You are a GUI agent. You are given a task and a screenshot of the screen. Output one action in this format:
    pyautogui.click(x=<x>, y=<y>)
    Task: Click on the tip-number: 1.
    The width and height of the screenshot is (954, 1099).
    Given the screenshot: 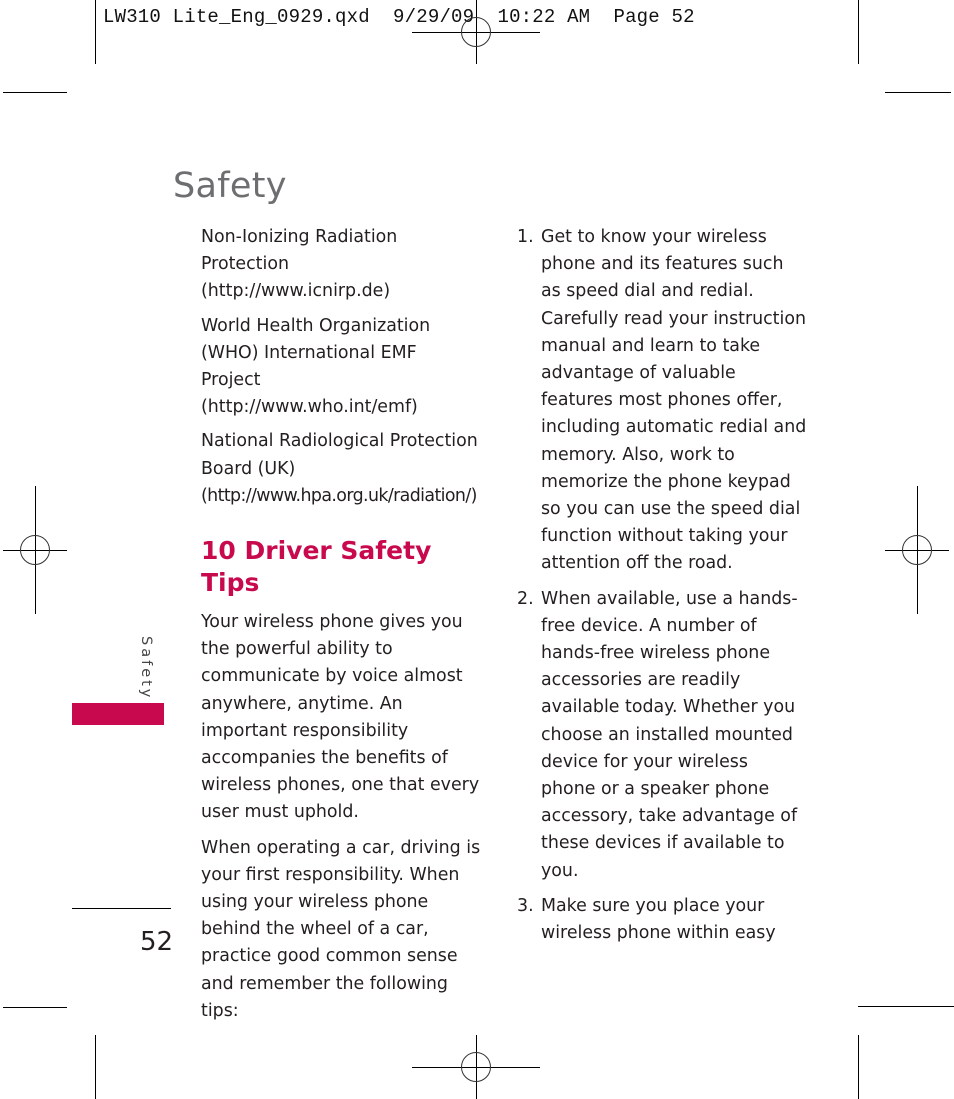 What is the action you would take?
    pyautogui.click(x=525, y=237)
    